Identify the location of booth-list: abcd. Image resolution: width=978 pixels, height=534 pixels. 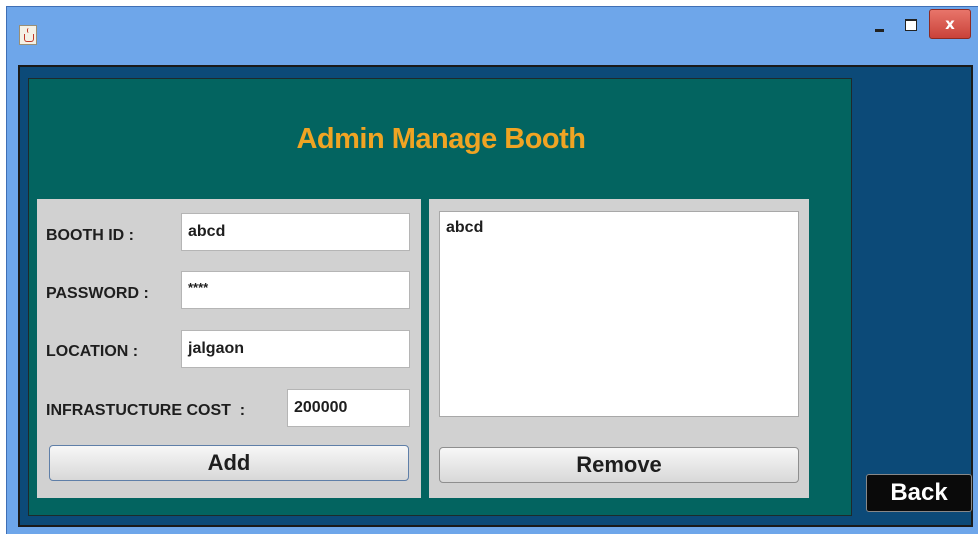
(619, 314).